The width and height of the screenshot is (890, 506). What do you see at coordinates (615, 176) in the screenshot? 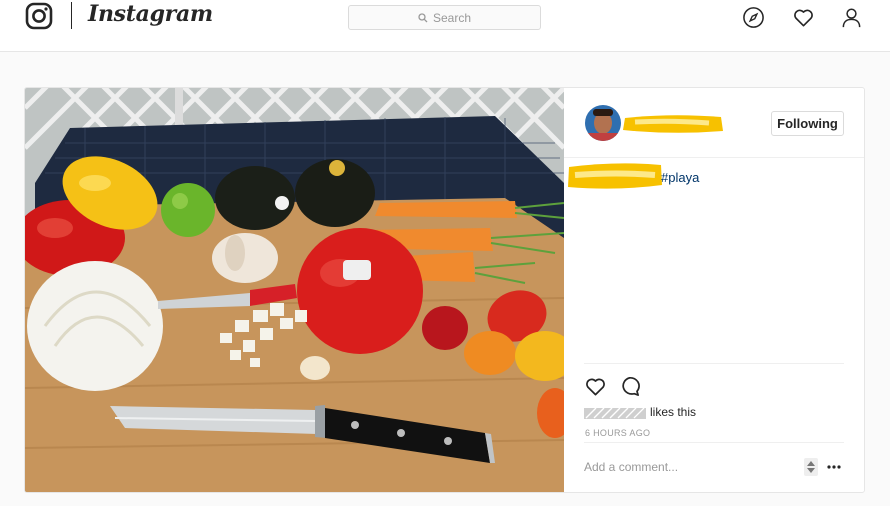
I see `caption-redaction` at bounding box center [615, 176].